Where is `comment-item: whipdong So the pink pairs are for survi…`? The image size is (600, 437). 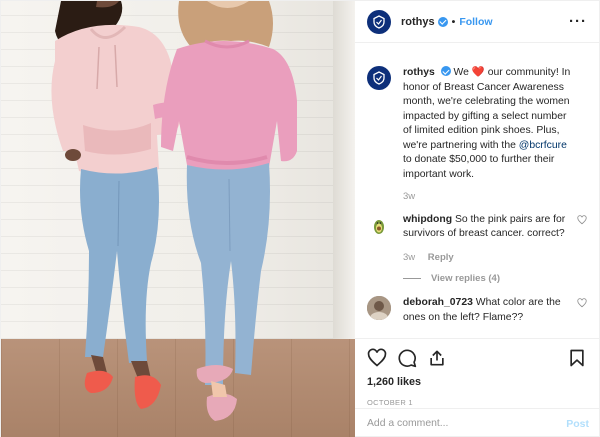 comment-item: whipdong So the pink pairs are for survi… is located at coordinates (477, 239).